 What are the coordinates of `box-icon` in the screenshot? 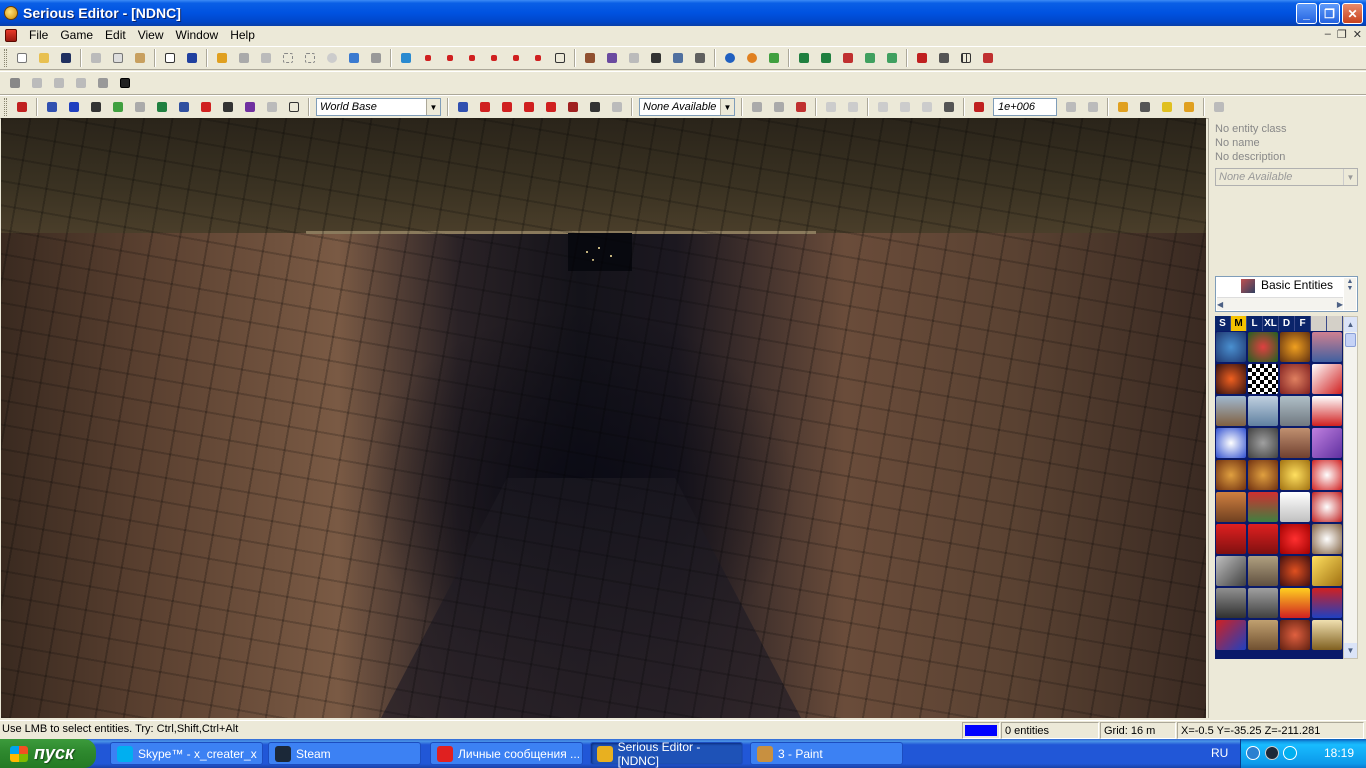 It's located at (1231, 539).